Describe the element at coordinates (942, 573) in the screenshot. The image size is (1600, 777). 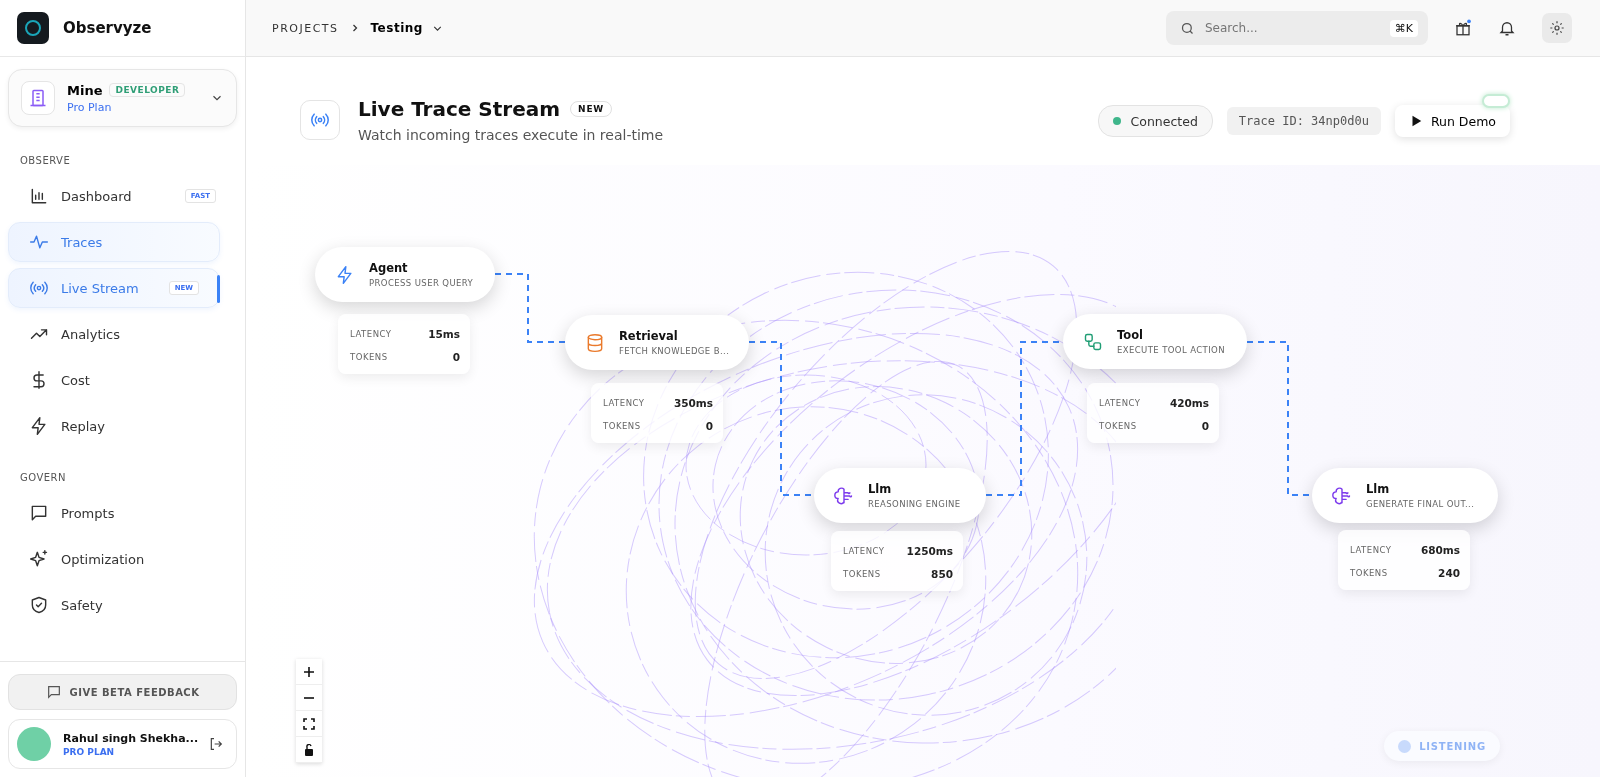
I see `metric-value: 850` at that location.